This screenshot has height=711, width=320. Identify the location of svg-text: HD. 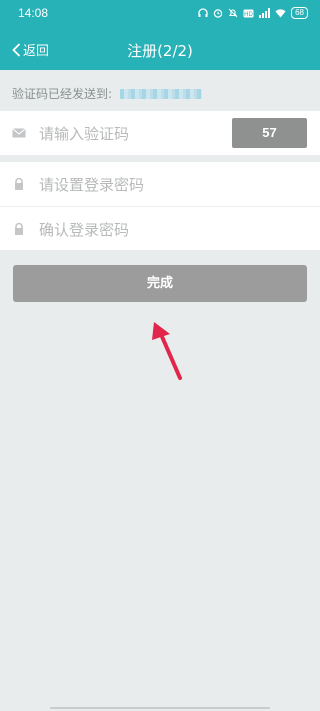
(248, 15).